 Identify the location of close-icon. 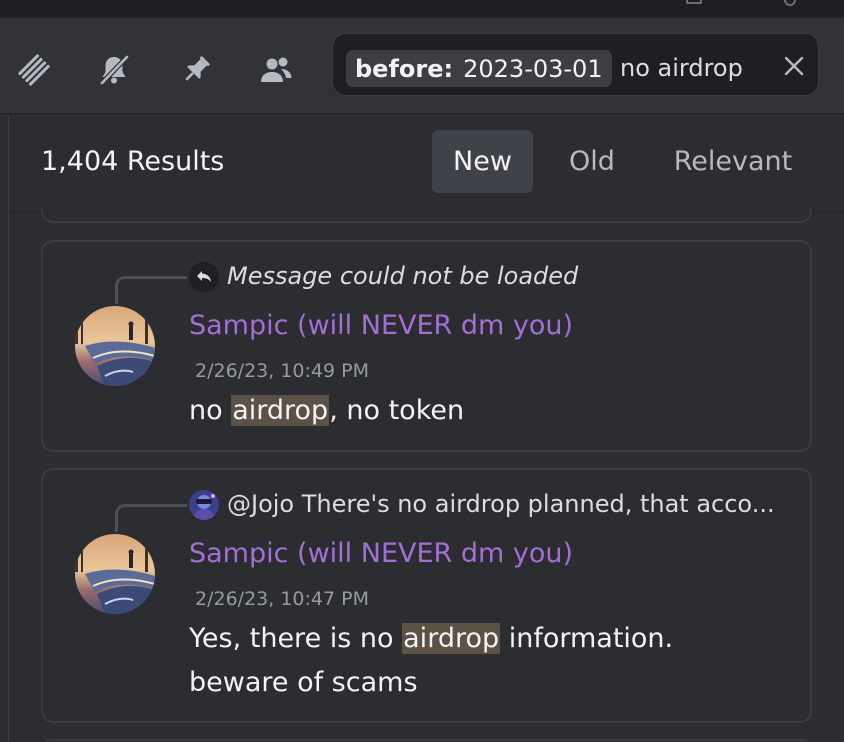
(794, 66).